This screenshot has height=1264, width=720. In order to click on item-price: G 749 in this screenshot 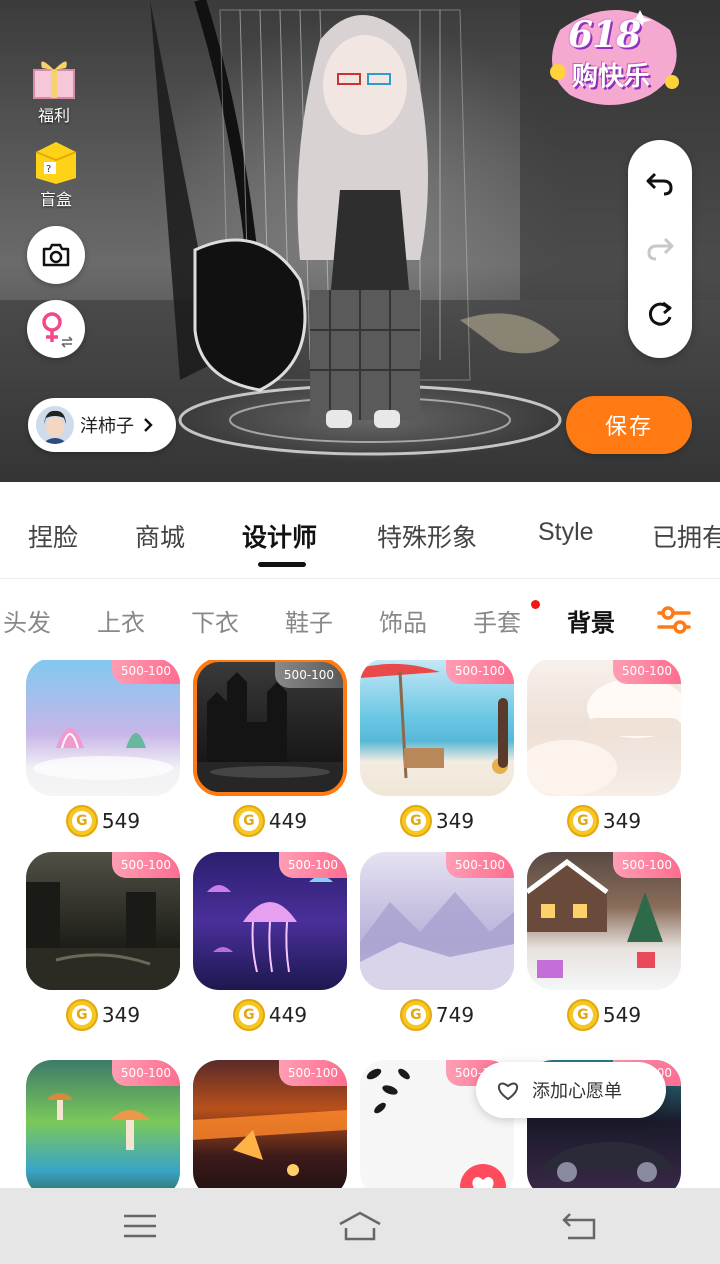, I will do `click(437, 1015)`.